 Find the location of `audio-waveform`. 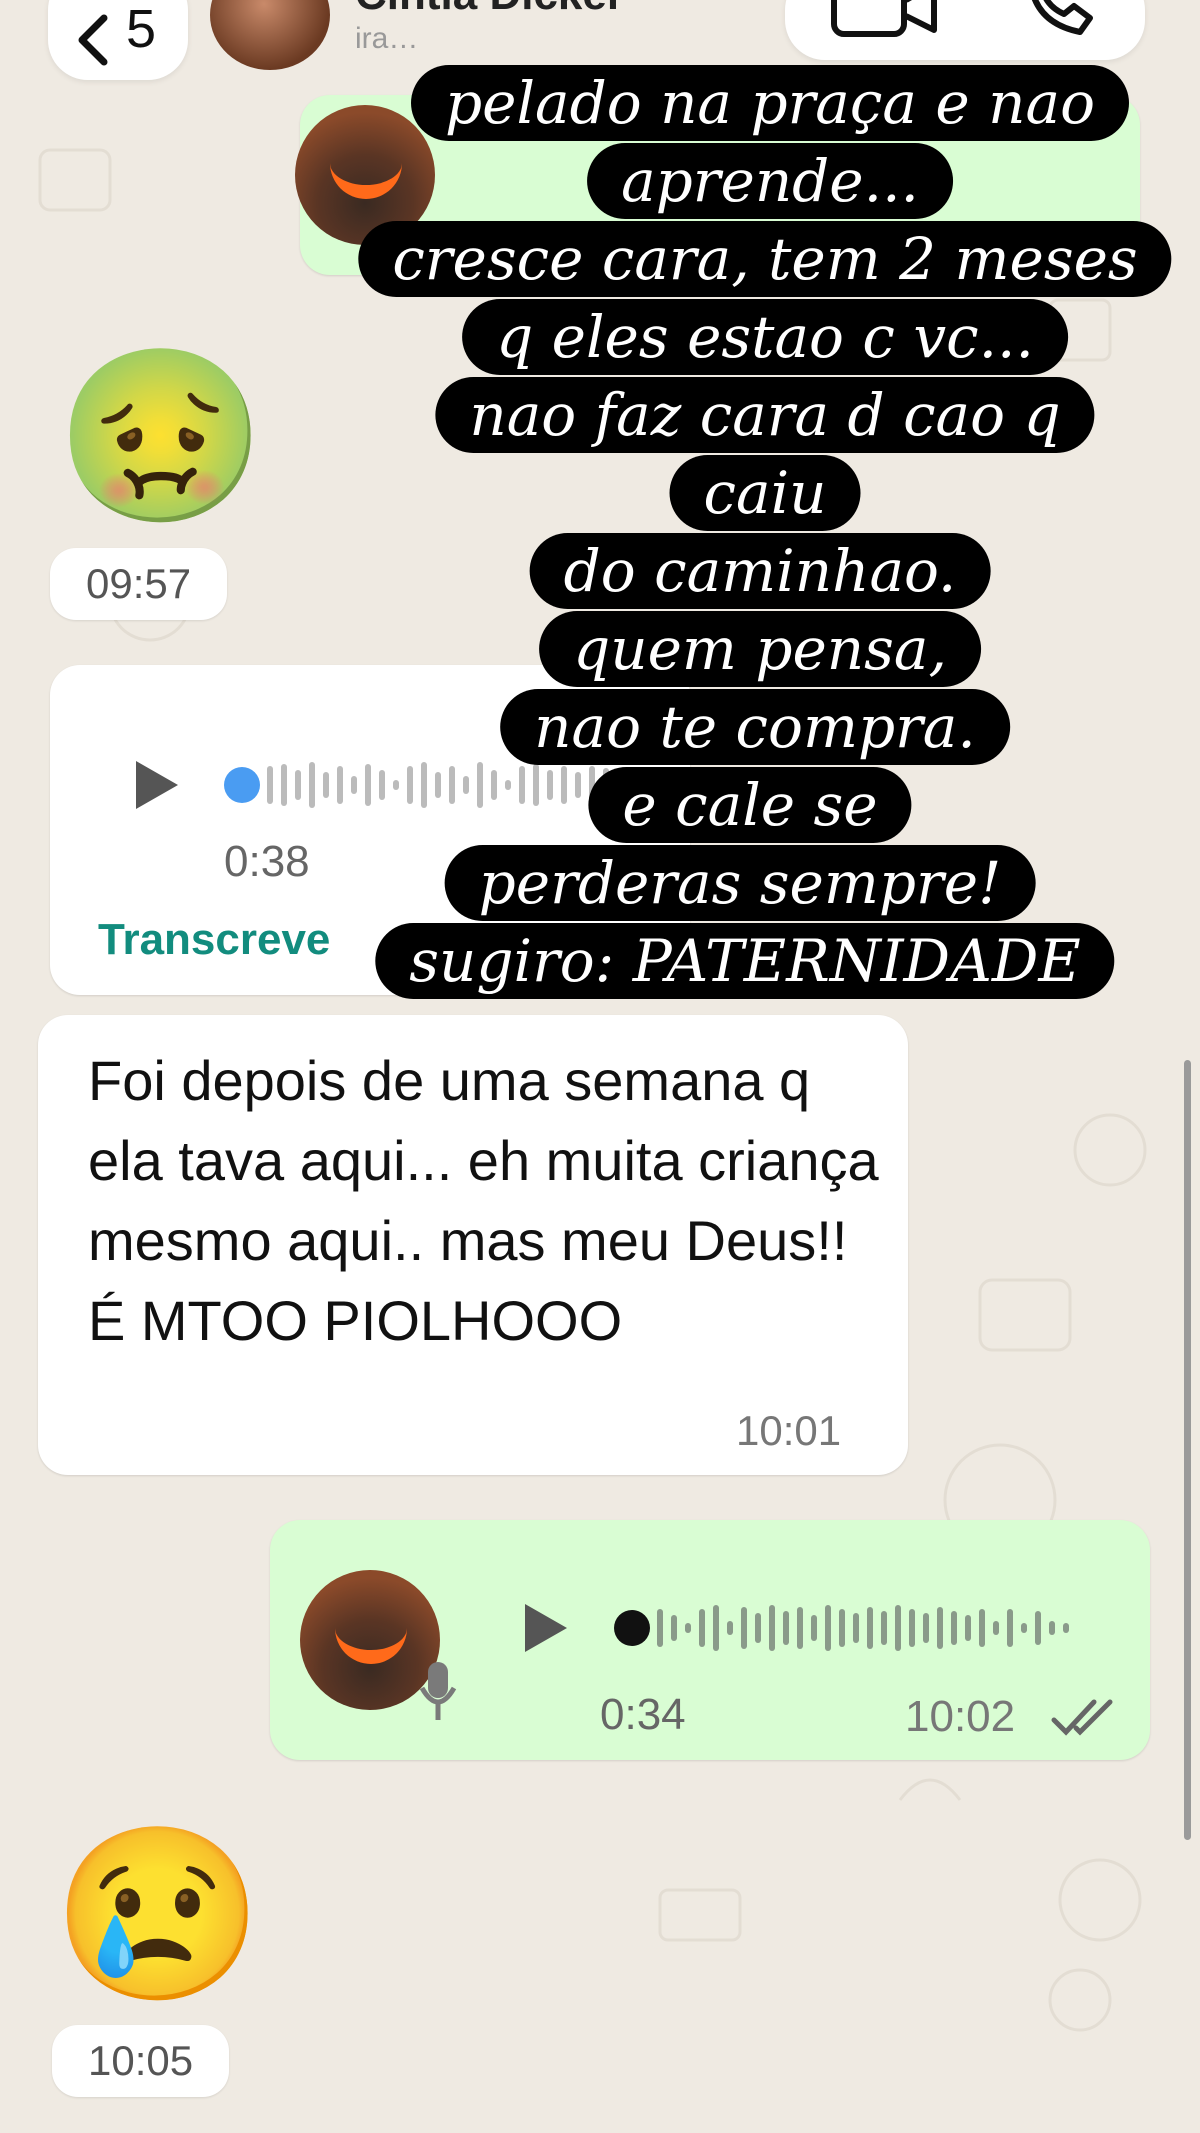

audio-waveform is located at coordinates (858, 1628).